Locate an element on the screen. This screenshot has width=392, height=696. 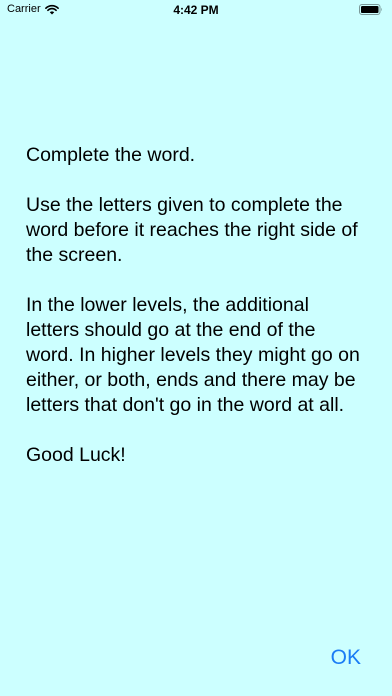
instructions-closing: Good Luck! is located at coordinates (76, 455).